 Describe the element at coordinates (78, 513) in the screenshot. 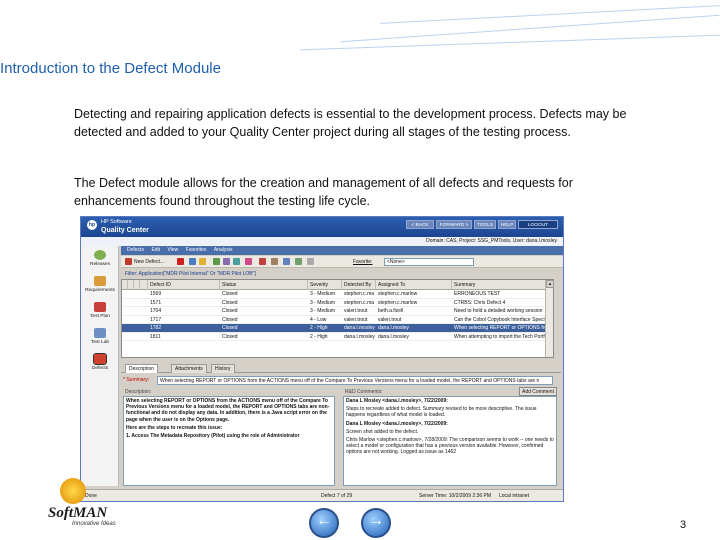

I see `softman-logo: SoftMAN` at that location.